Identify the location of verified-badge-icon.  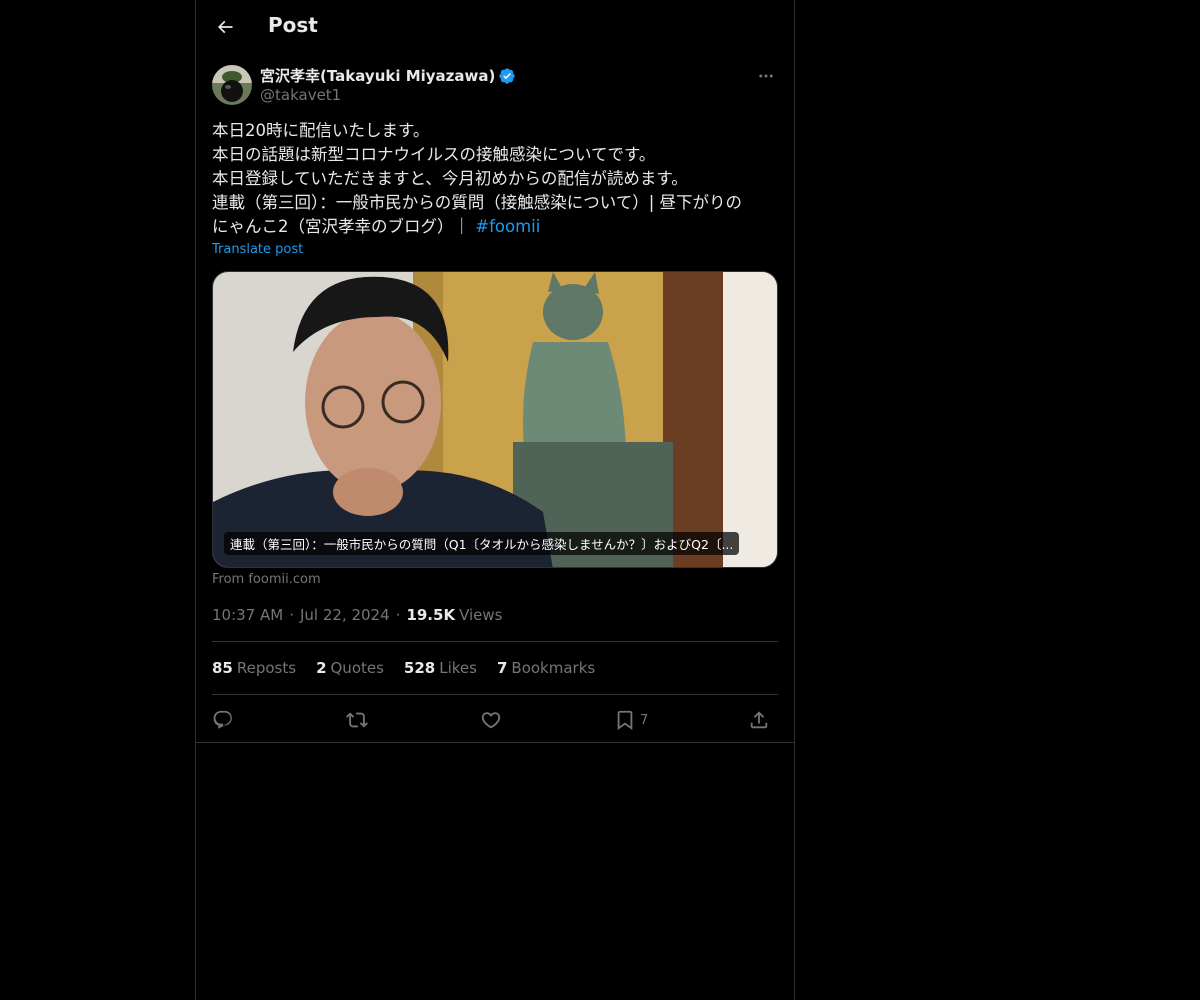
(507, 75).